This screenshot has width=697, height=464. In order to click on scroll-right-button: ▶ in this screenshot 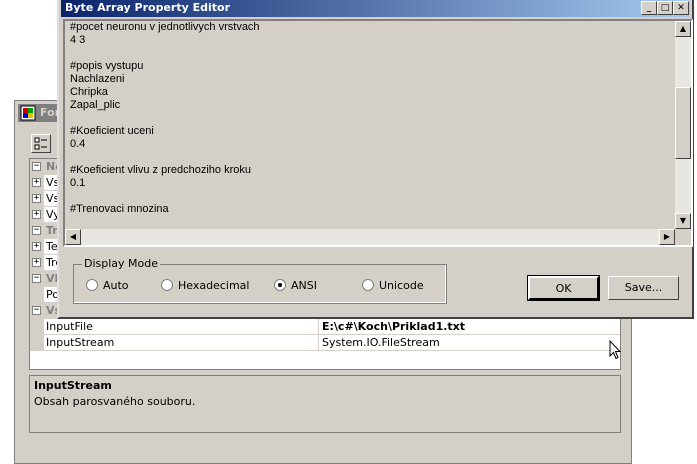, I will do `click(667, 237)`.